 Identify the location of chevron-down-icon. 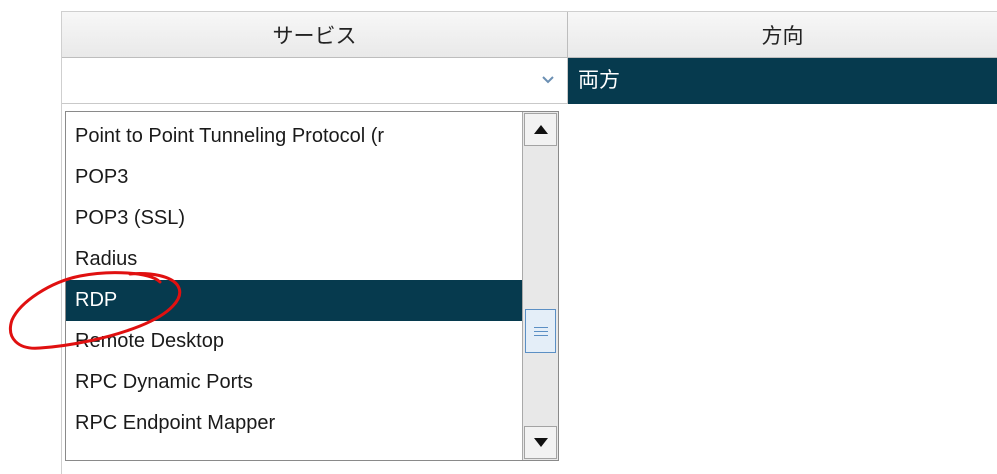
(548, 80).